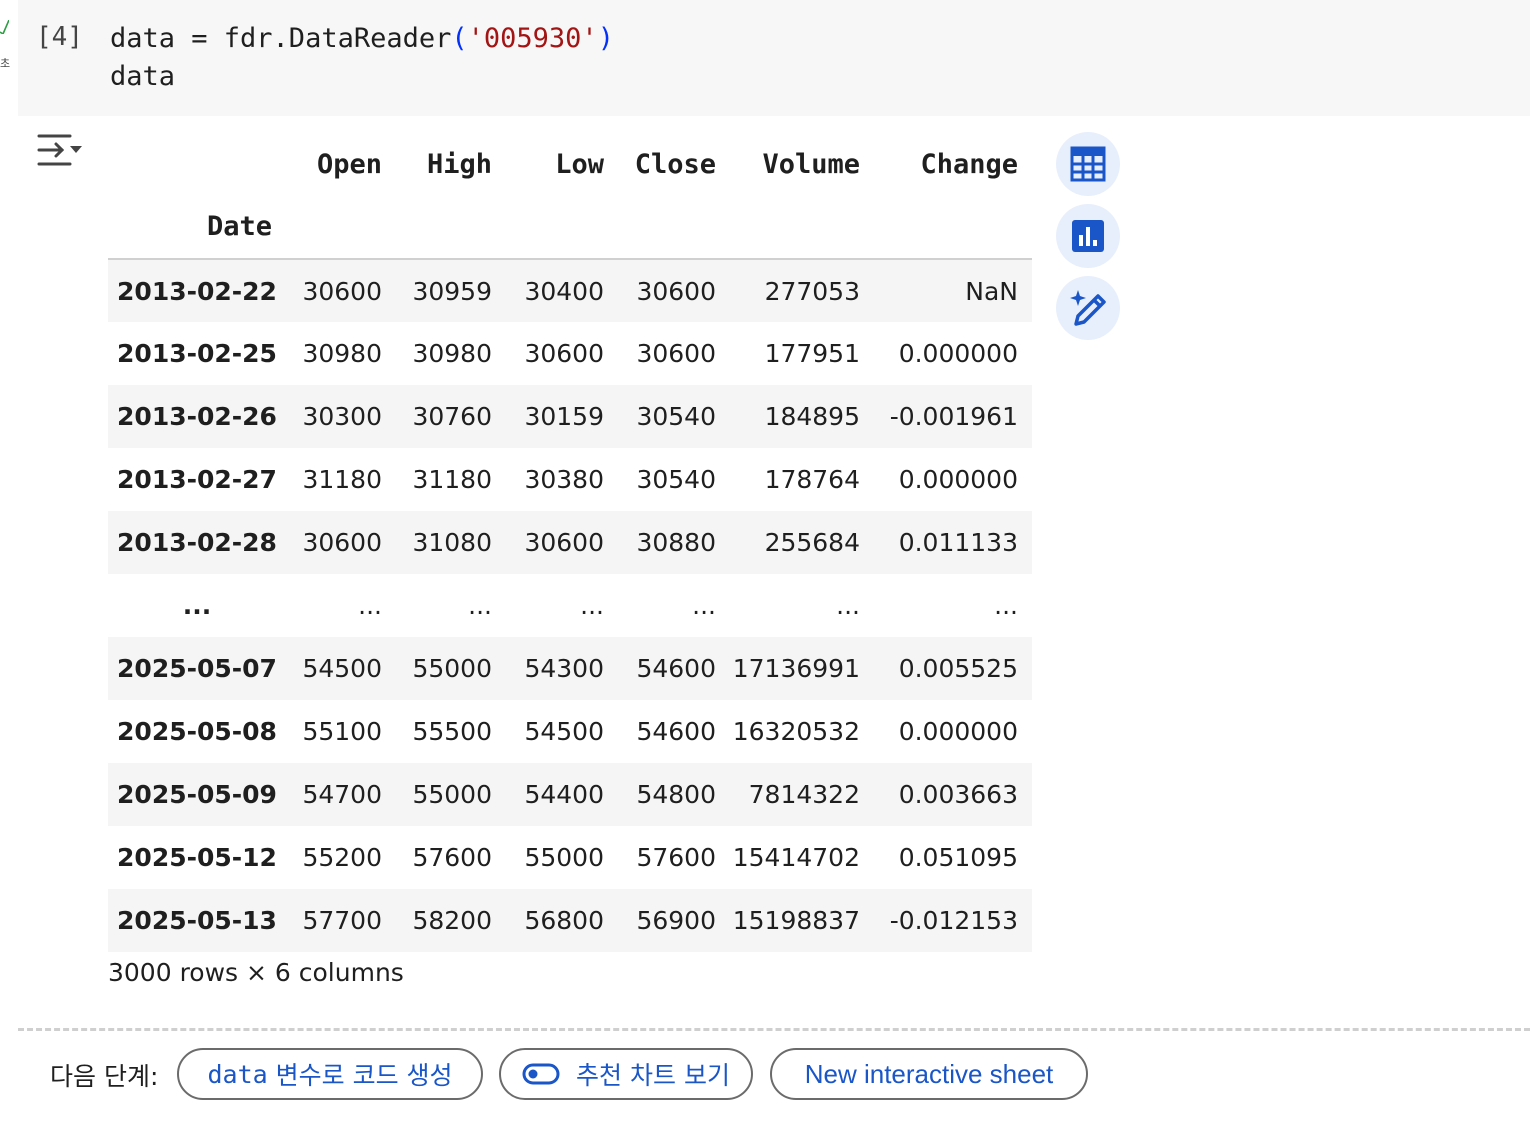 The image size is (1530, 1128). Describe the element at coordinates (197, 542) in the screenshot. I see `row-index: 2013-02-28` at that location.